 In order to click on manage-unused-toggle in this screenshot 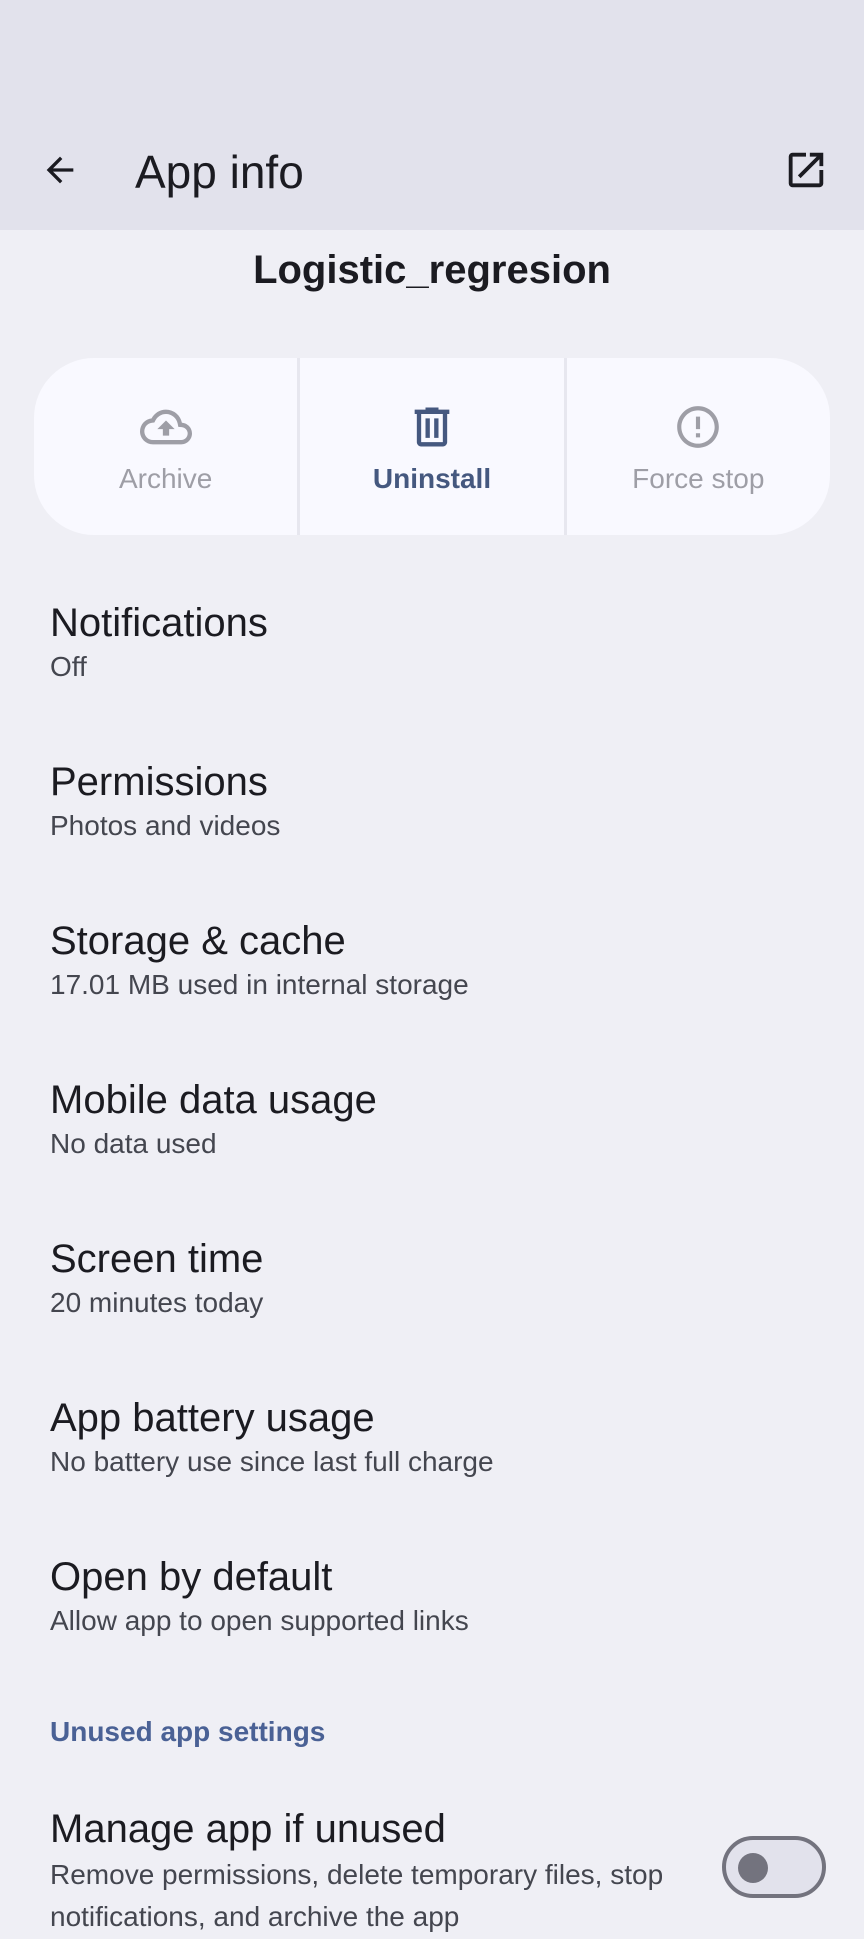, I will do `click(774, 1867)`.